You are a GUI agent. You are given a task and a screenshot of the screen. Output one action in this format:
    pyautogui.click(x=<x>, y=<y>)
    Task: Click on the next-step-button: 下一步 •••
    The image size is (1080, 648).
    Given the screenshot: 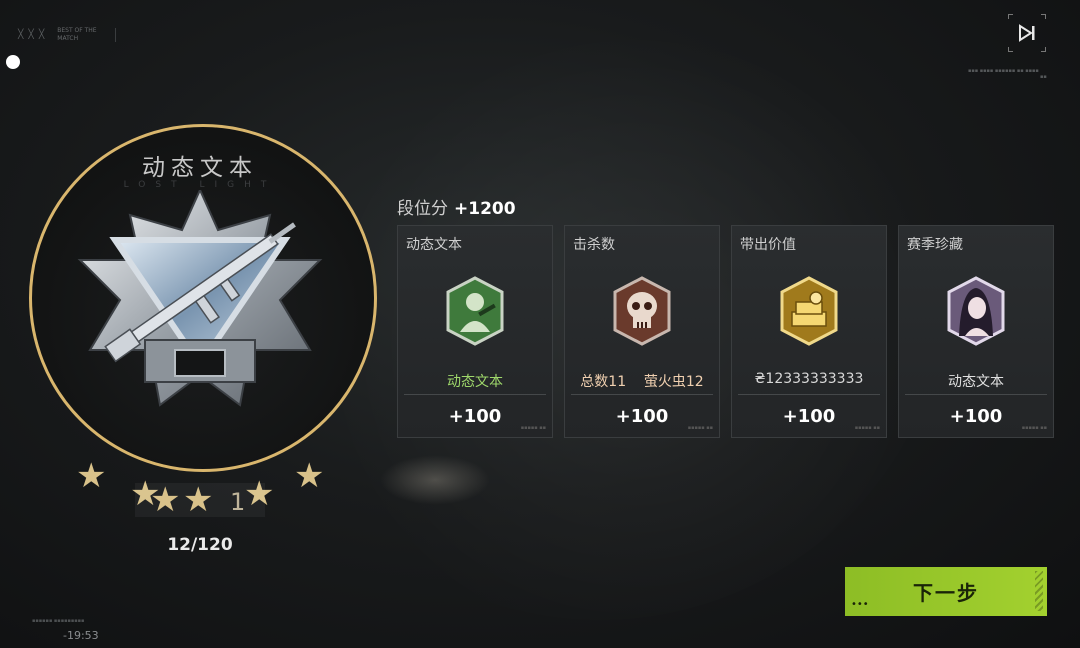 What is the action you would take?
    pyautogui.click(x=946, y=591)
    